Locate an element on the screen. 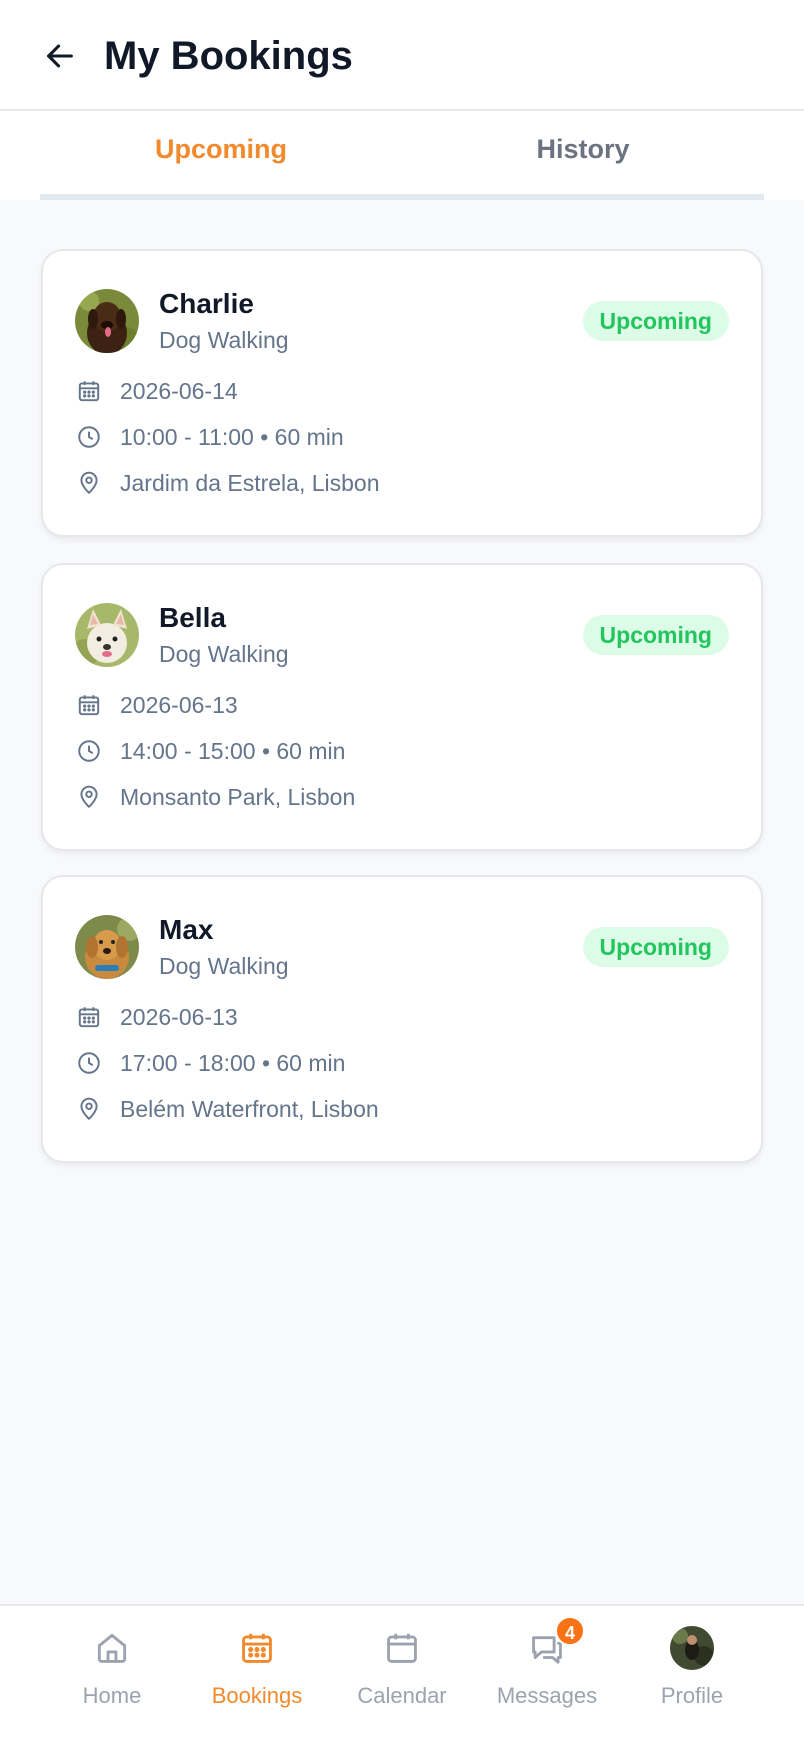 The width and height of the screenshot is (804, 1748). nav-home: Home is located at coordinates (112, 1666).